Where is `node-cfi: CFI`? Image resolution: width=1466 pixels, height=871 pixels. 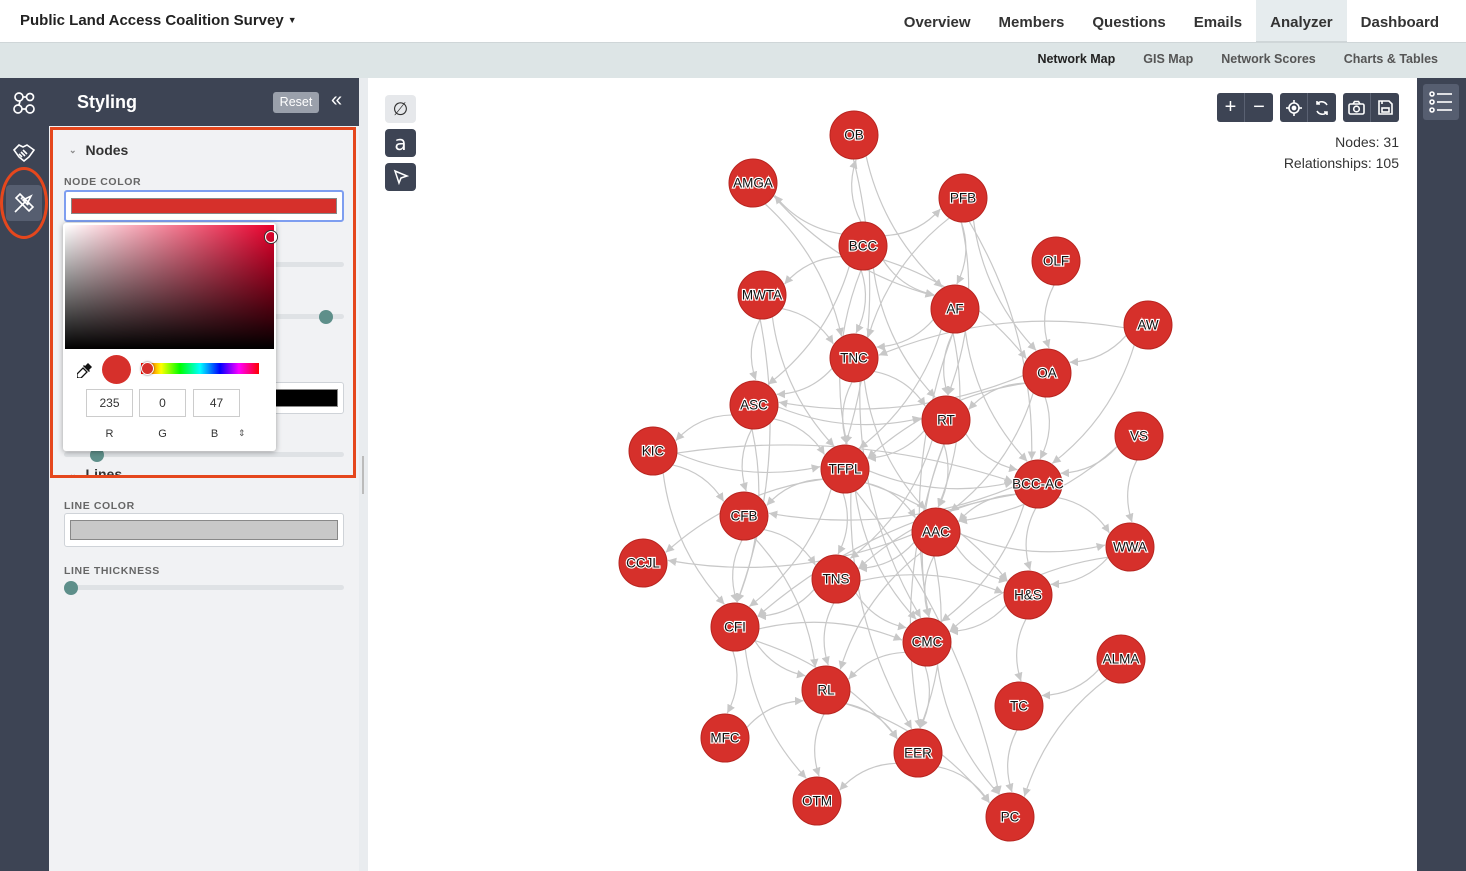
node-cfi: CFI is located at coordinates (735, 627).